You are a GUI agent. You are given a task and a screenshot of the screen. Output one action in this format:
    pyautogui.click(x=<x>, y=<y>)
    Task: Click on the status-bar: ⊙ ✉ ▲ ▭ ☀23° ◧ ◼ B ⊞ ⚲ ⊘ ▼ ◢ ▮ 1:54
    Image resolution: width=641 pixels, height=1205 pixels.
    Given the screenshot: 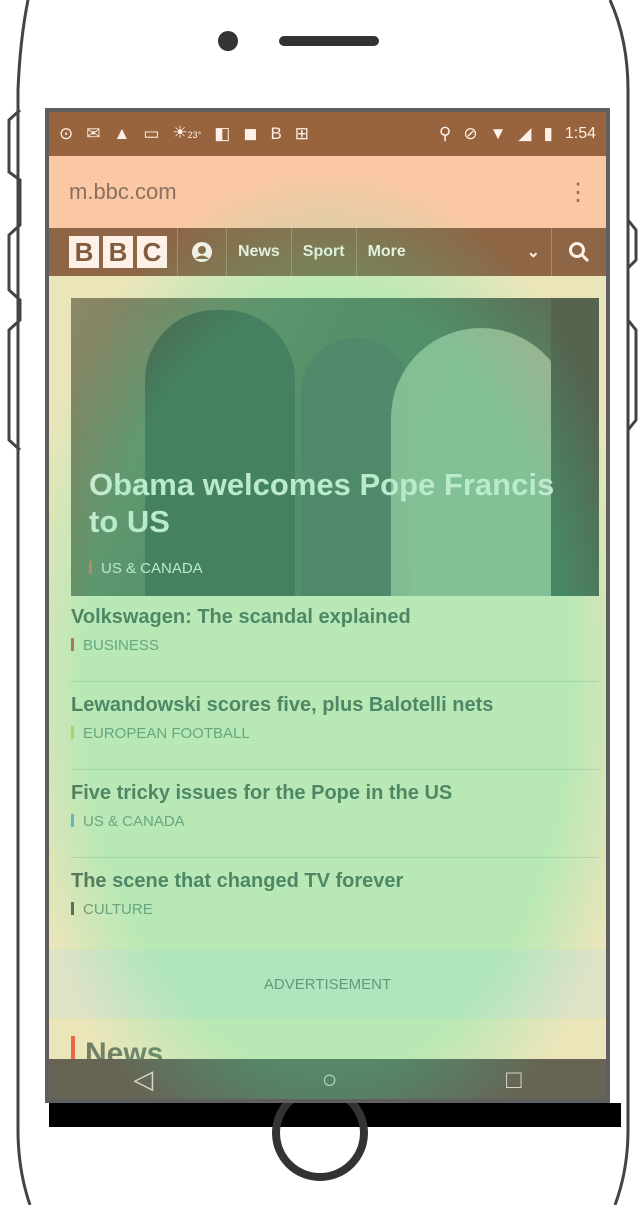 What is the action you would take?
    pyautogui.click(x=327, y=134)
    